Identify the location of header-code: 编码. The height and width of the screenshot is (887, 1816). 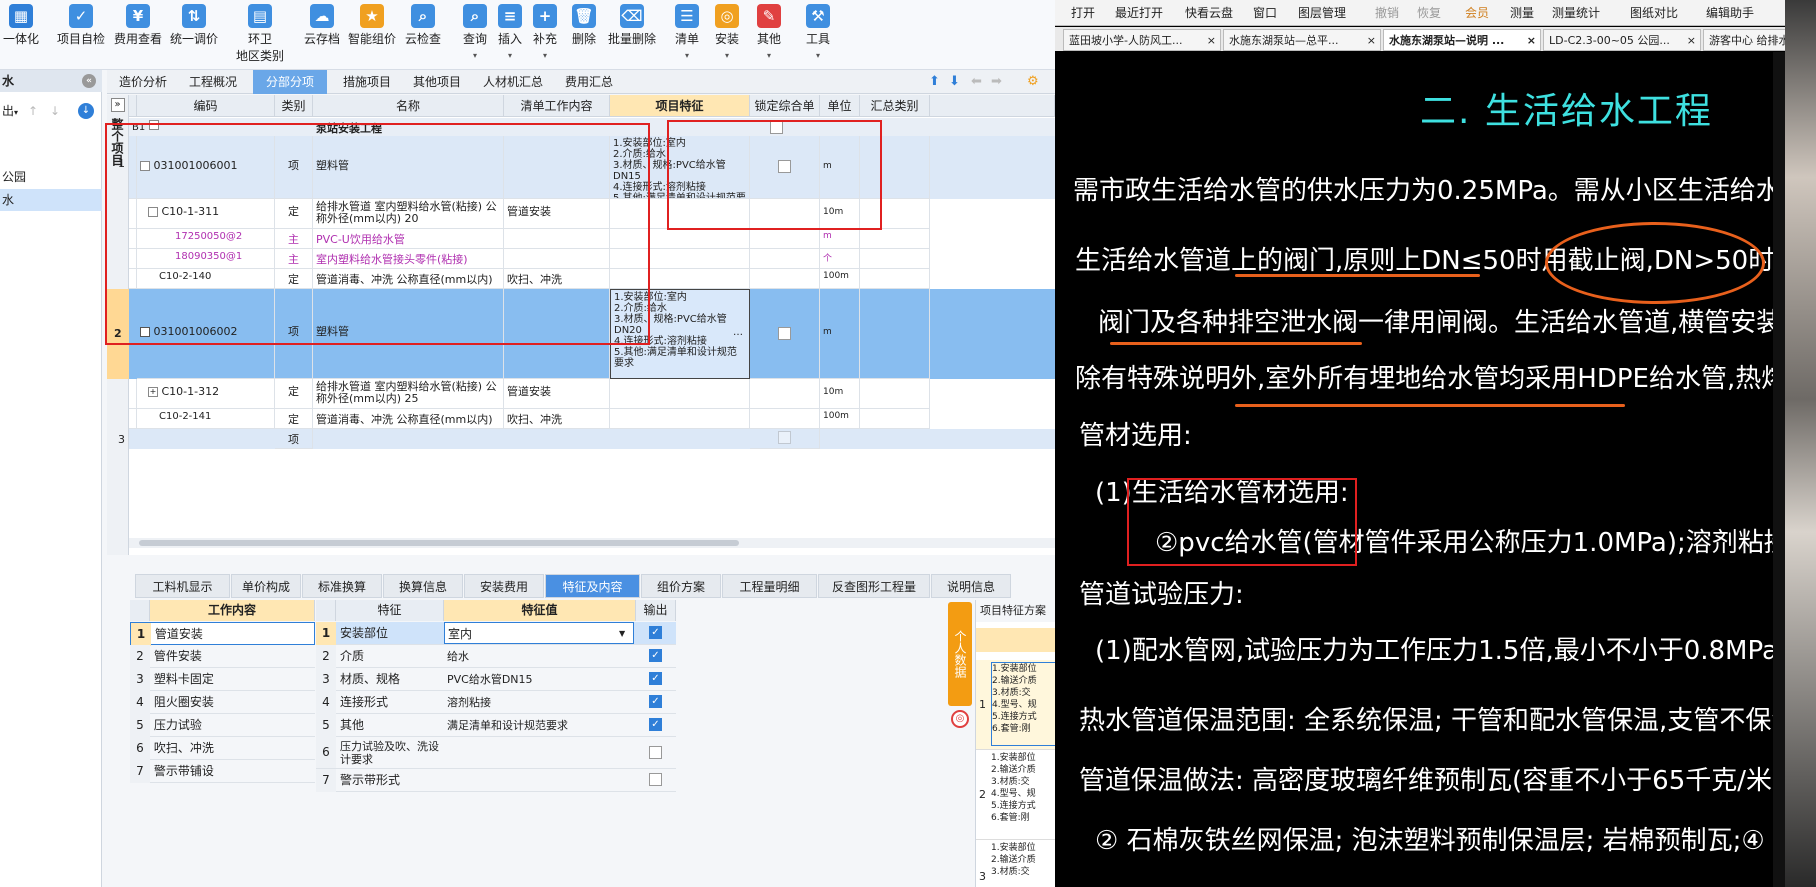
(206, 106).